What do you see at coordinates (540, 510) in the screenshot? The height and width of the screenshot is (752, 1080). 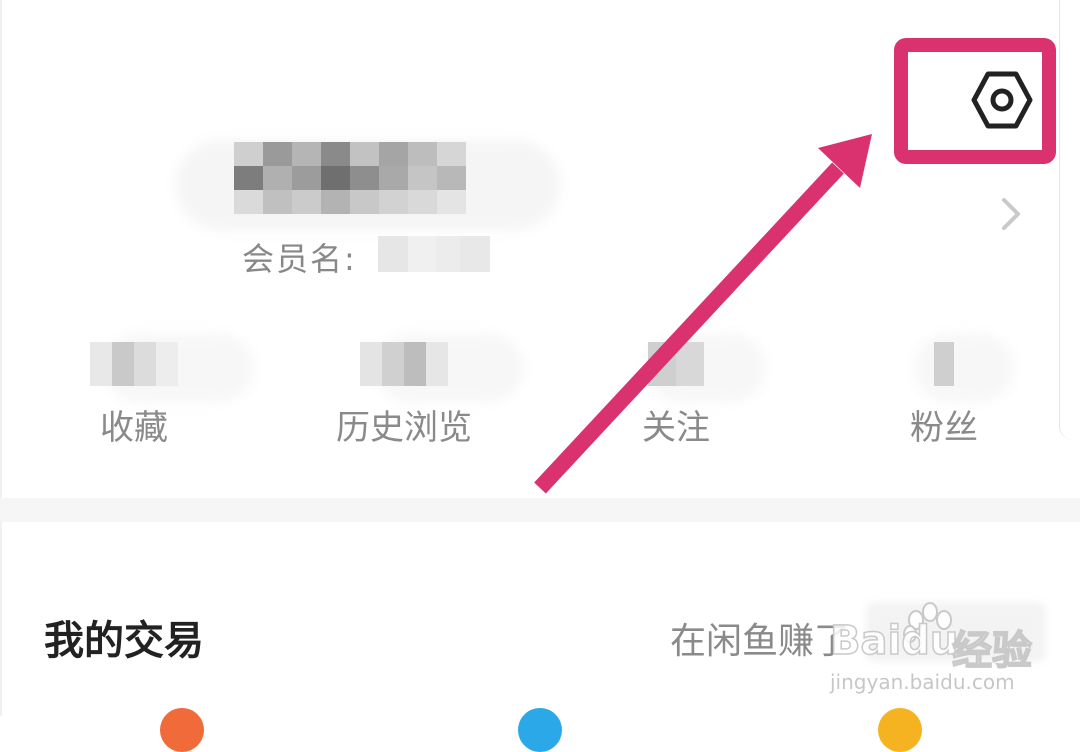 I see `section-divider` at bounding box center [540, 510].